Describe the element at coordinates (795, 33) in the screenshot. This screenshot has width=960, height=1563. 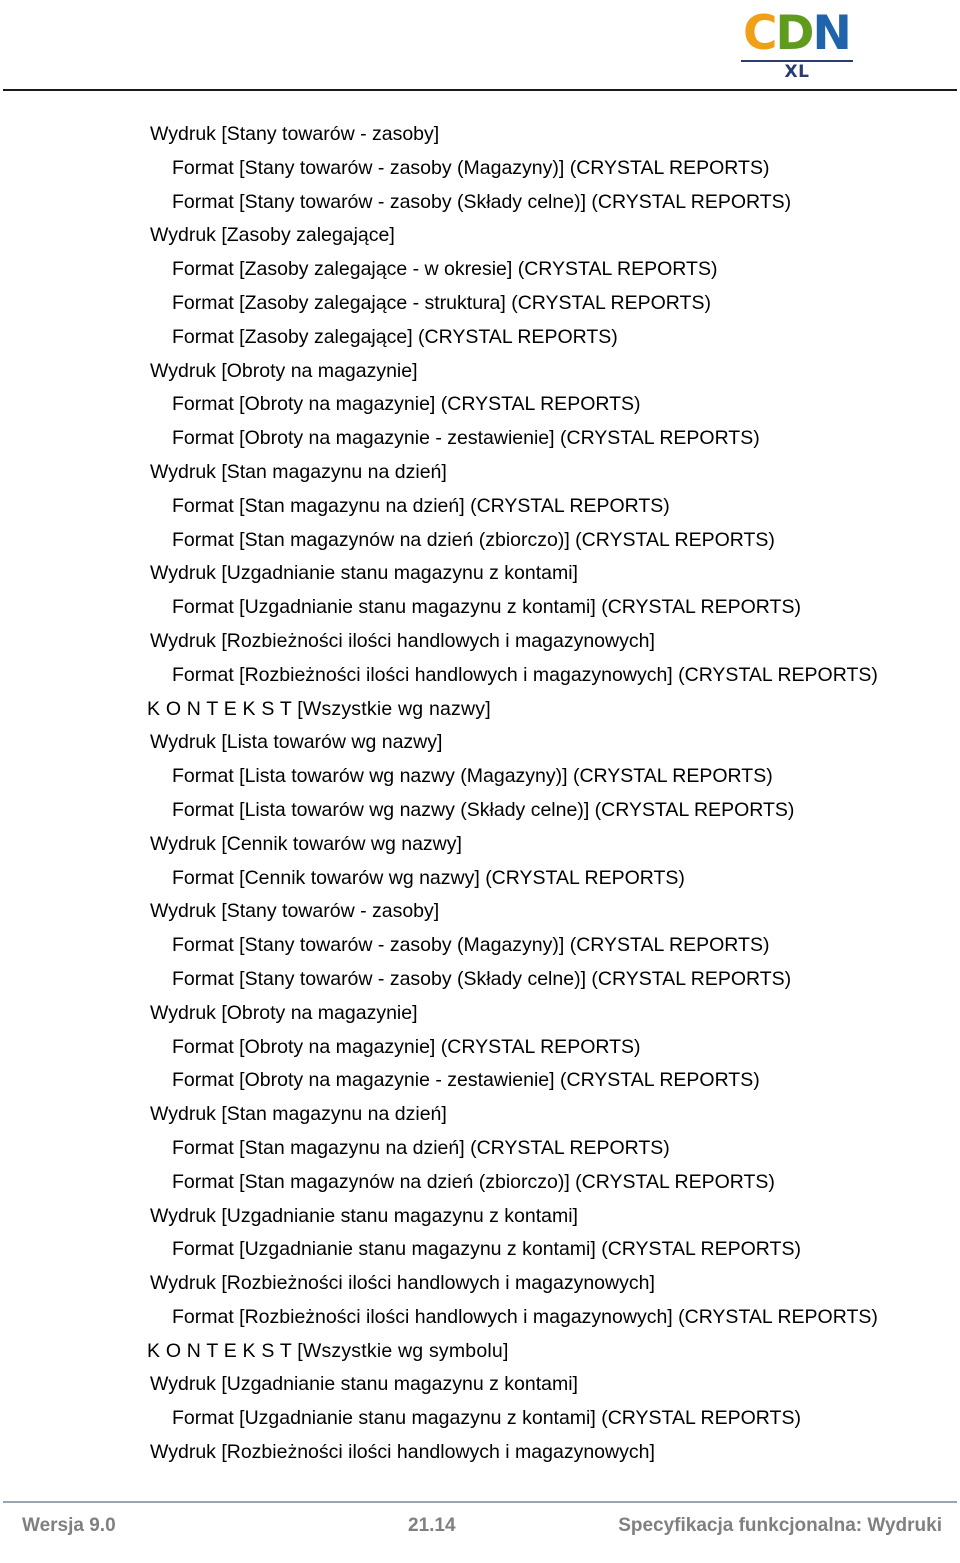
I see `logo-letter-d: D` at that location.